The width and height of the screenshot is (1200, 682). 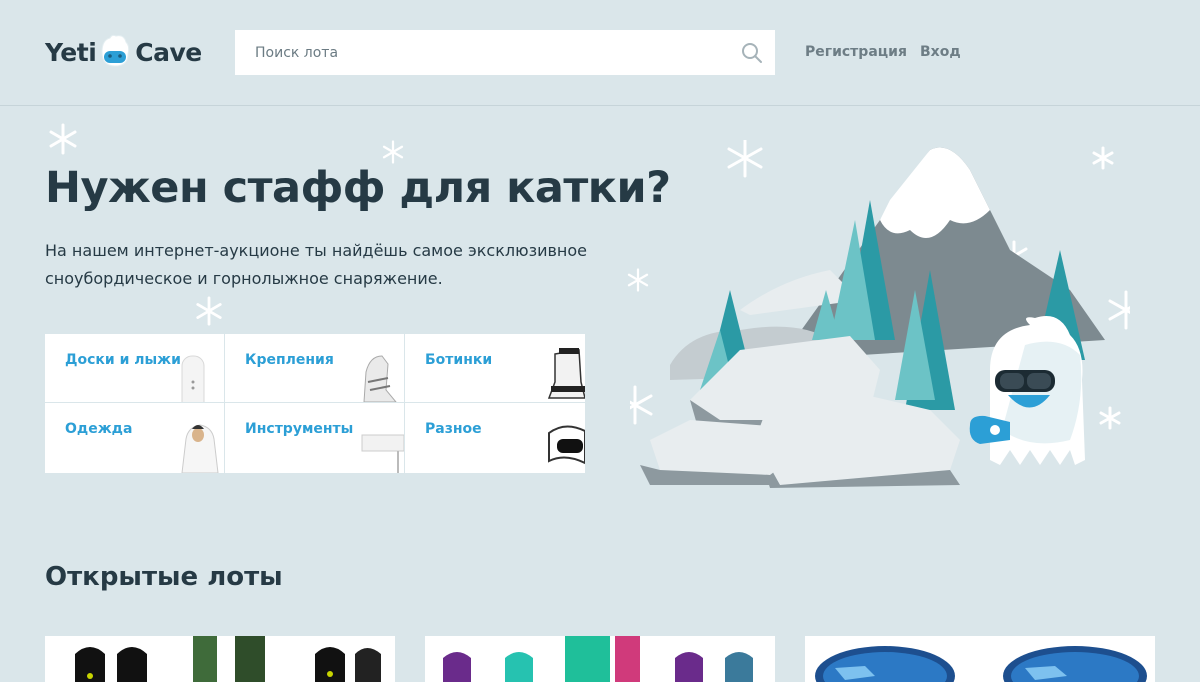 I want to click on category-label: Разное, so click(x=453, y=429).